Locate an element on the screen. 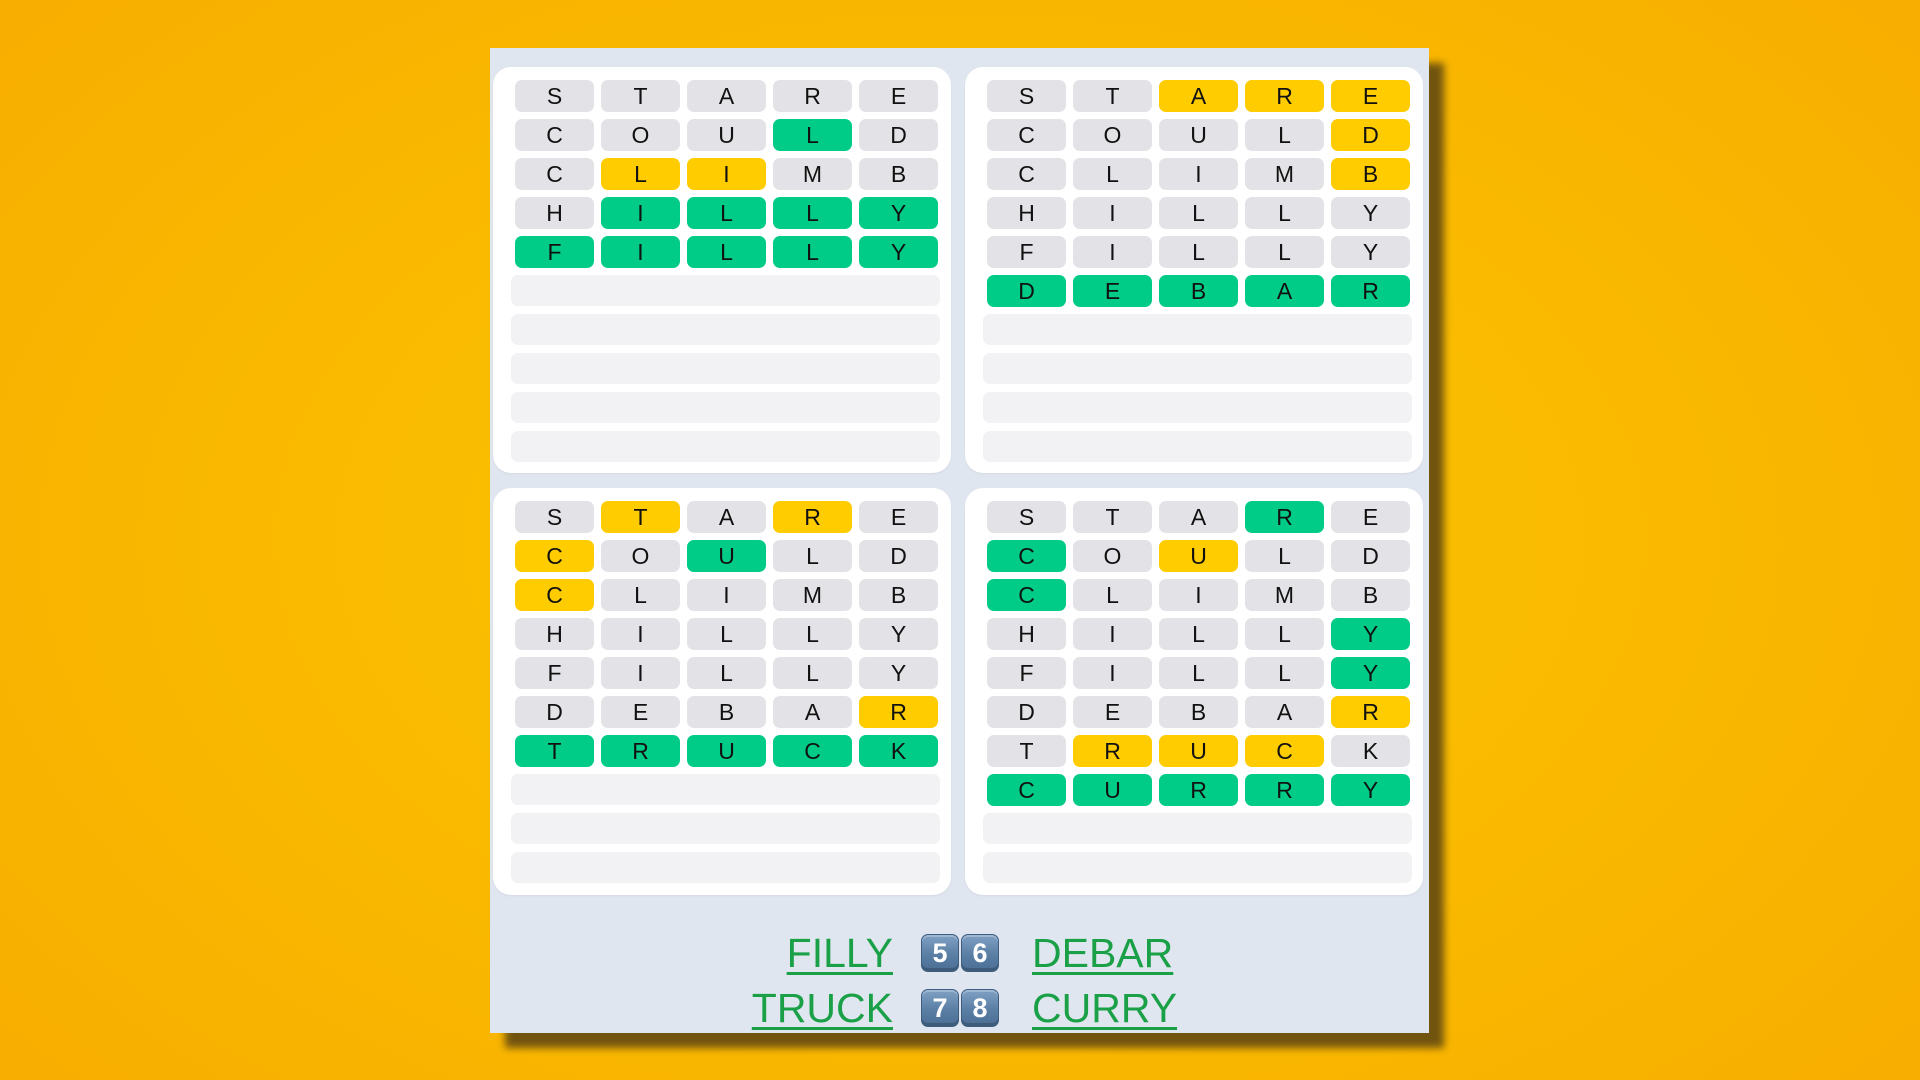 Image resolution: width=1920 pixels, height=1080 pixels. letter-tile-correct: E is located at coordinates (1112, 291).